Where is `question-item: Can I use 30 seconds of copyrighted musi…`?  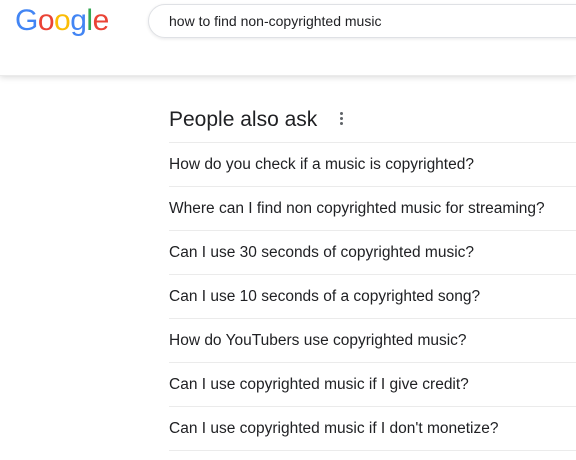 question-item: Can I use 30 seconds of copyrighted musi… is located at coordinates (372, 253).